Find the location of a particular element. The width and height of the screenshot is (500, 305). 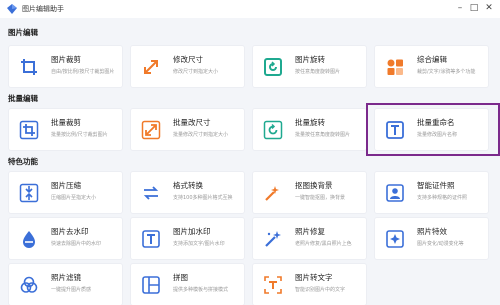

format-convert-icon is located at coordinates (151, 193).